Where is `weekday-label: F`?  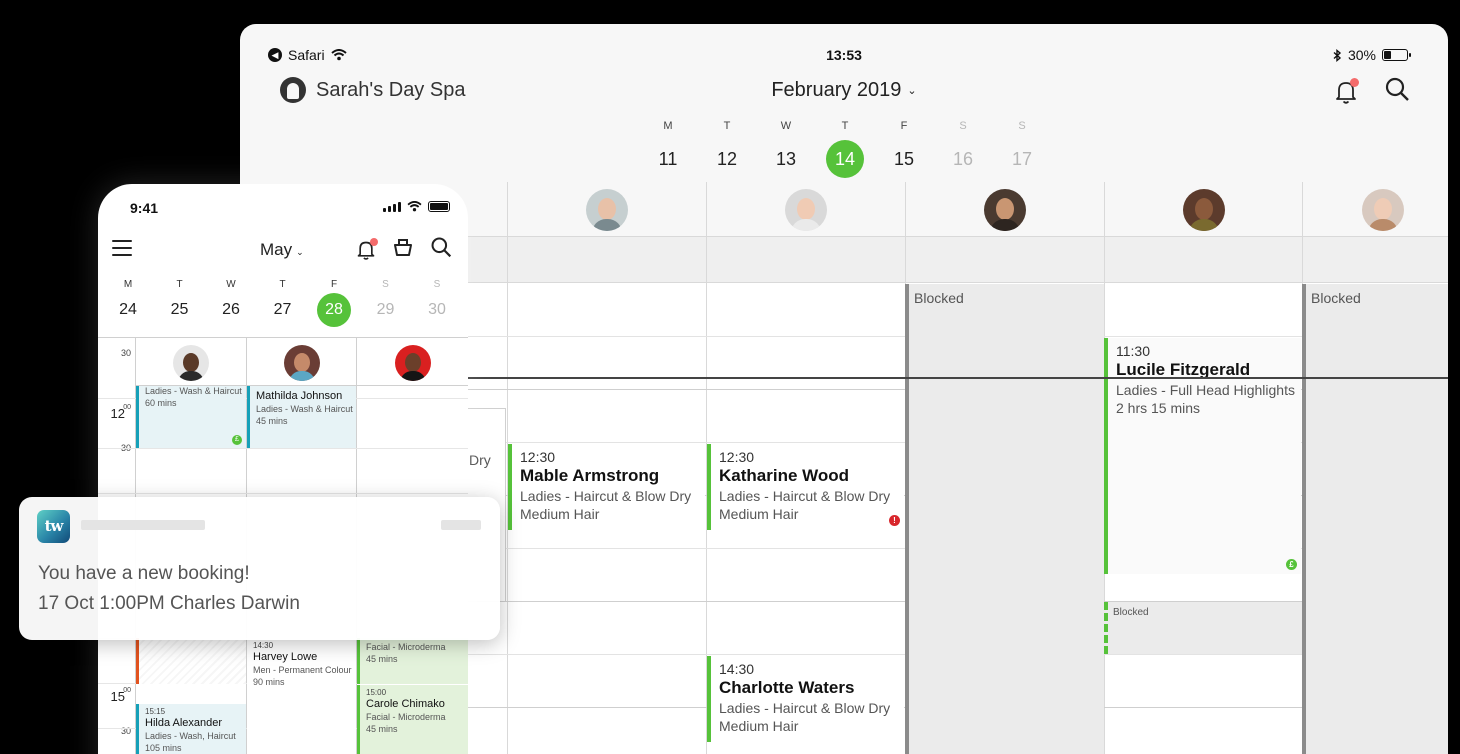 weekday-label: F is located at coordinates (334, 284).